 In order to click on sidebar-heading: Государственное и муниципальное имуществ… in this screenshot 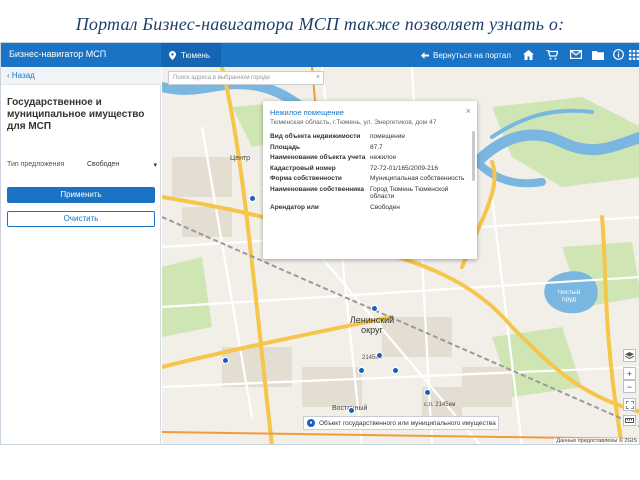, I will do `click(76, 114)`.